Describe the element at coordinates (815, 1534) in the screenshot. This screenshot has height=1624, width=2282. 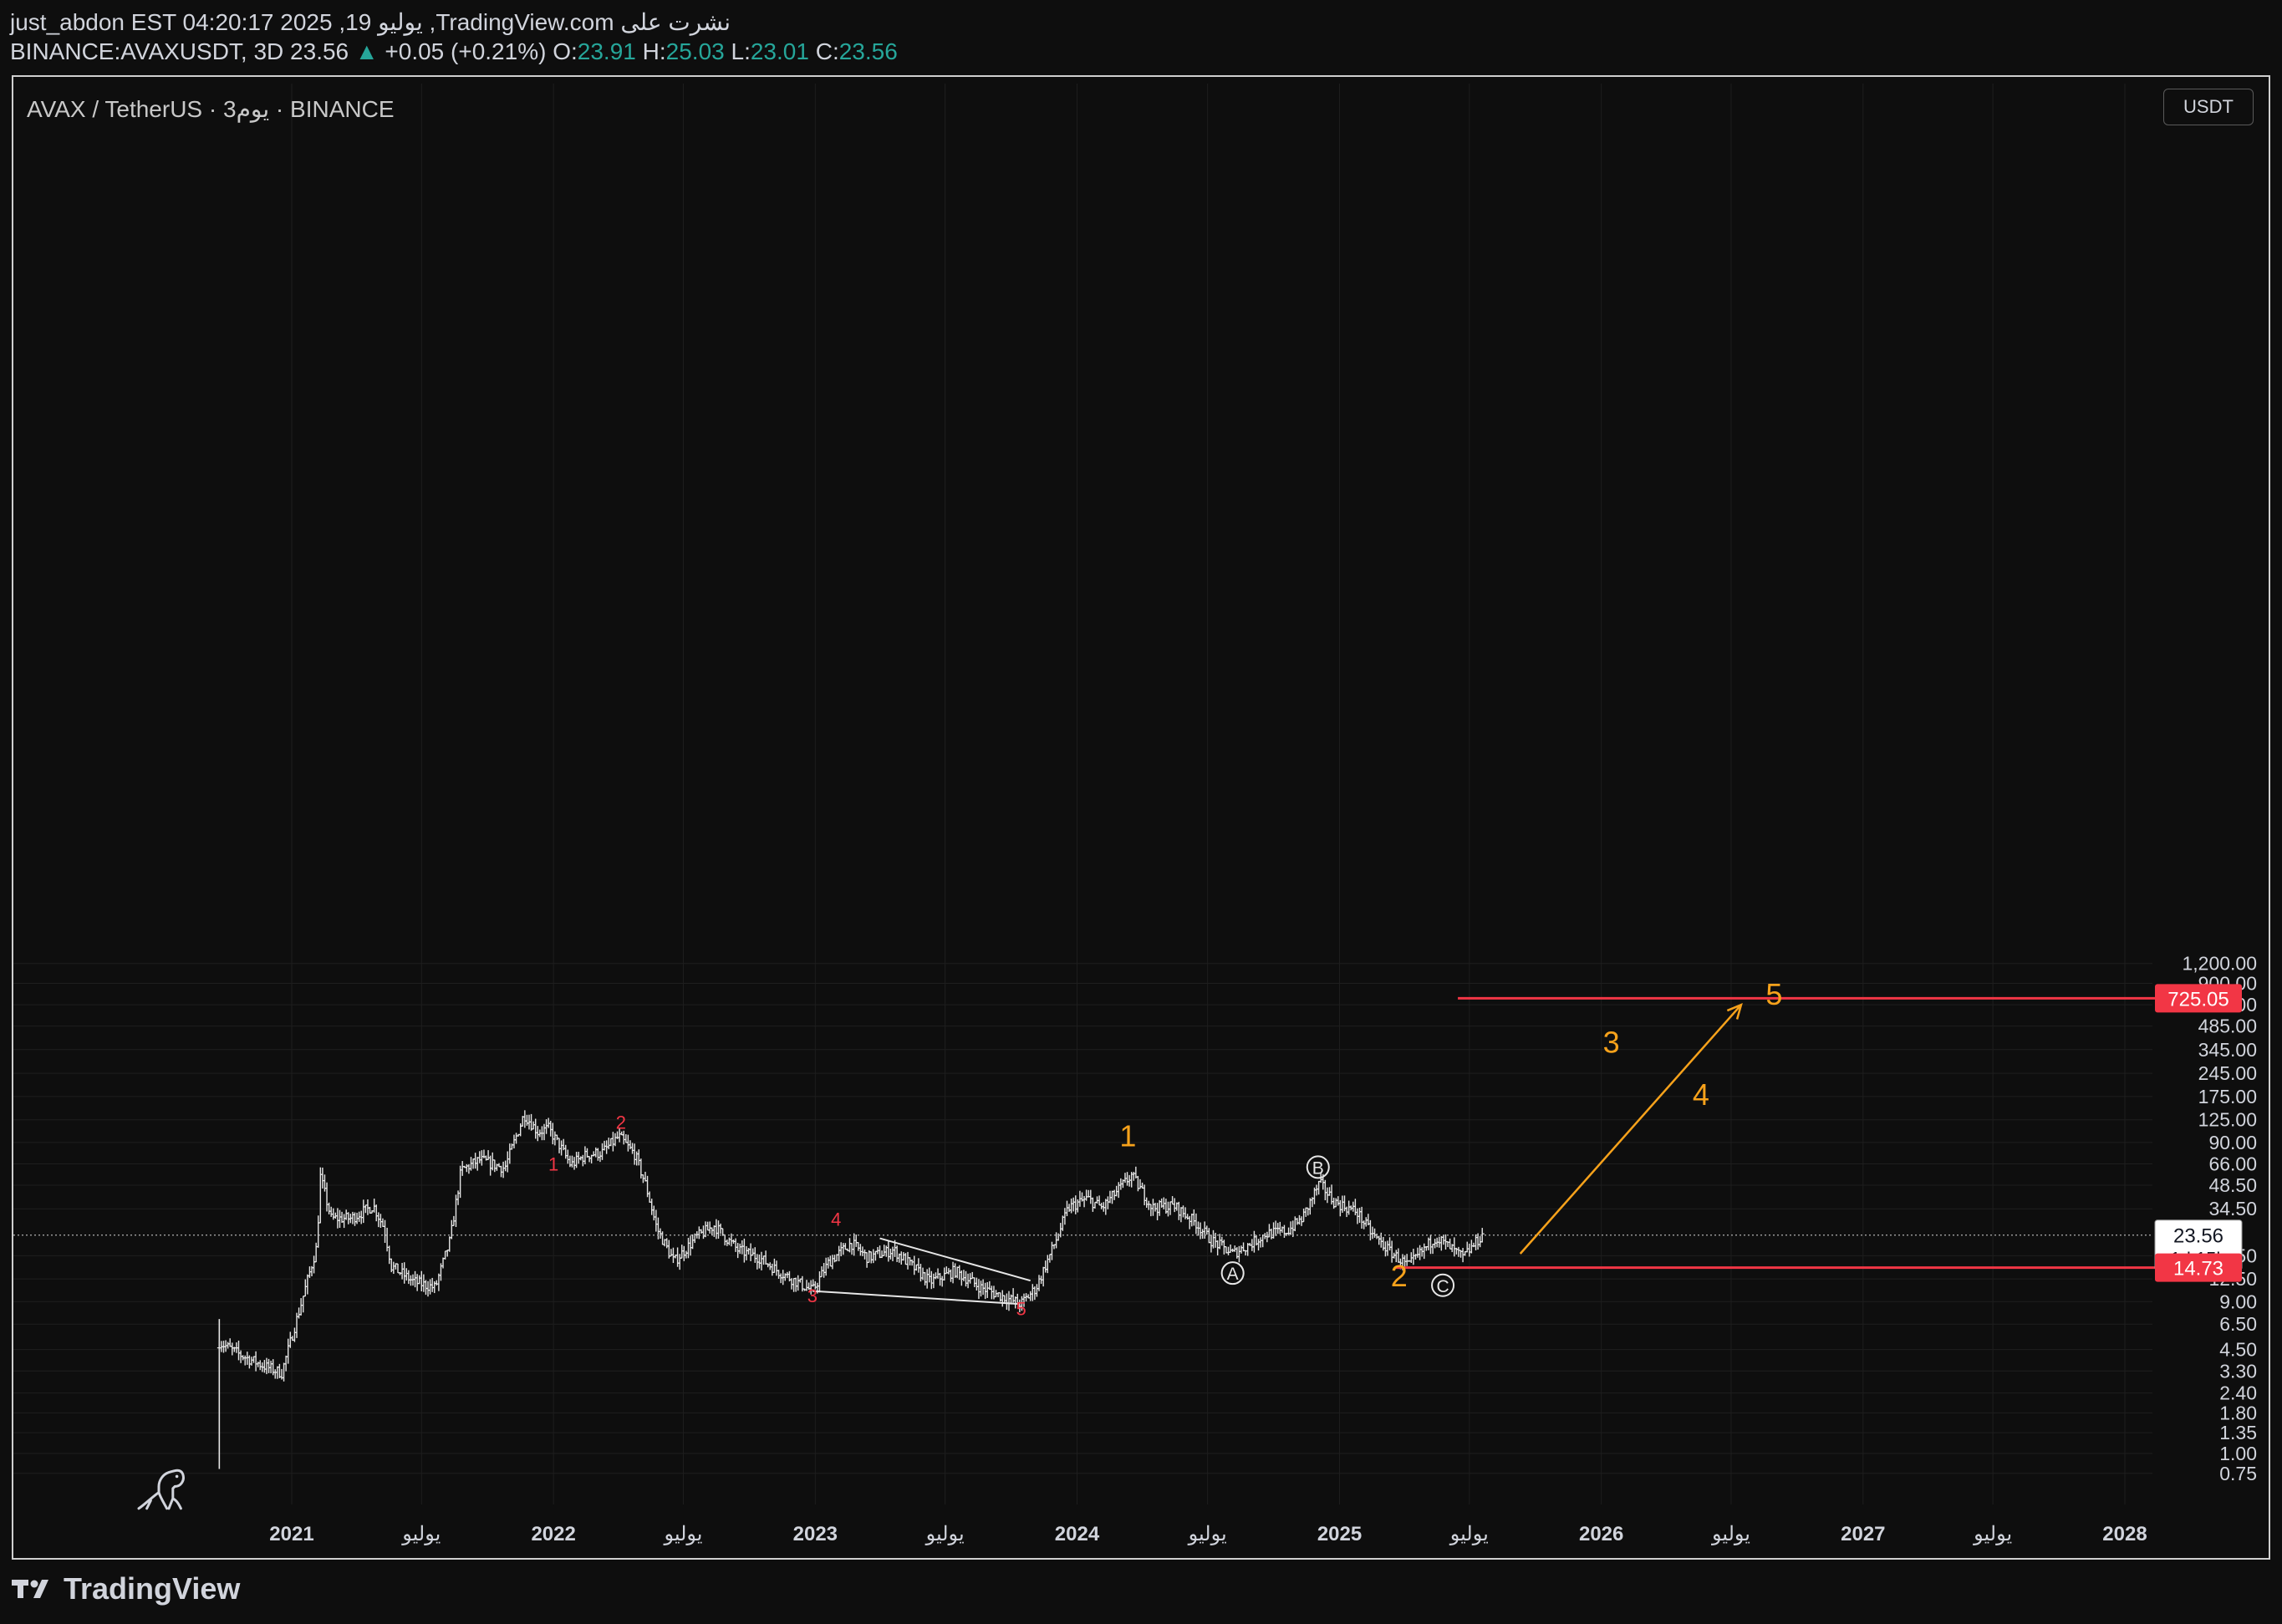
I see `time-tick-label: 2023` at that location.